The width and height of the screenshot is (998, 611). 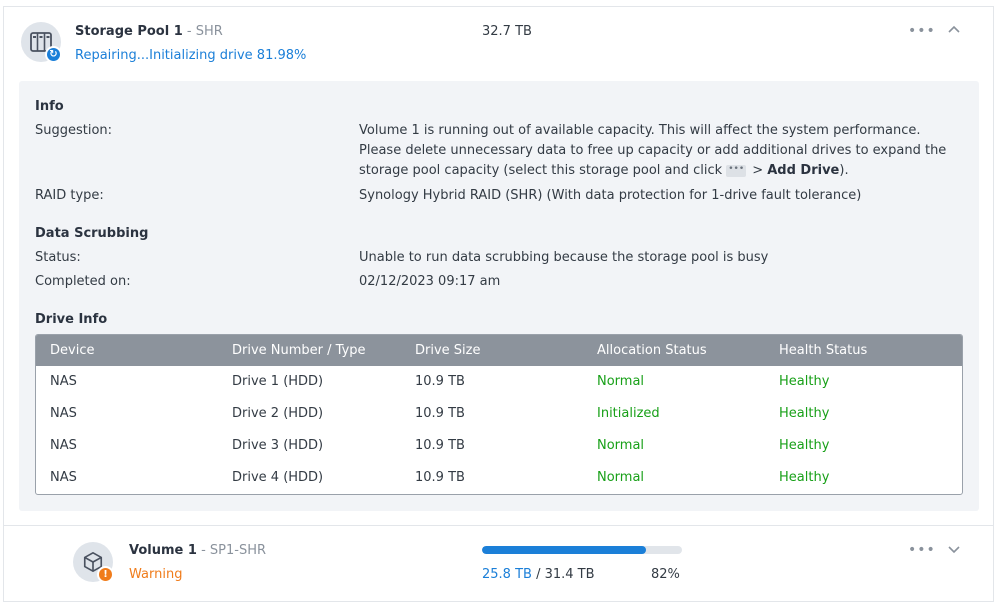 What do you see at coordinates (499, 382) in the screenshot?
I see `table-row: NAS Drive 1 (HDD) 10.9 TB Normal Healthy` at bounding box center [499, 382].